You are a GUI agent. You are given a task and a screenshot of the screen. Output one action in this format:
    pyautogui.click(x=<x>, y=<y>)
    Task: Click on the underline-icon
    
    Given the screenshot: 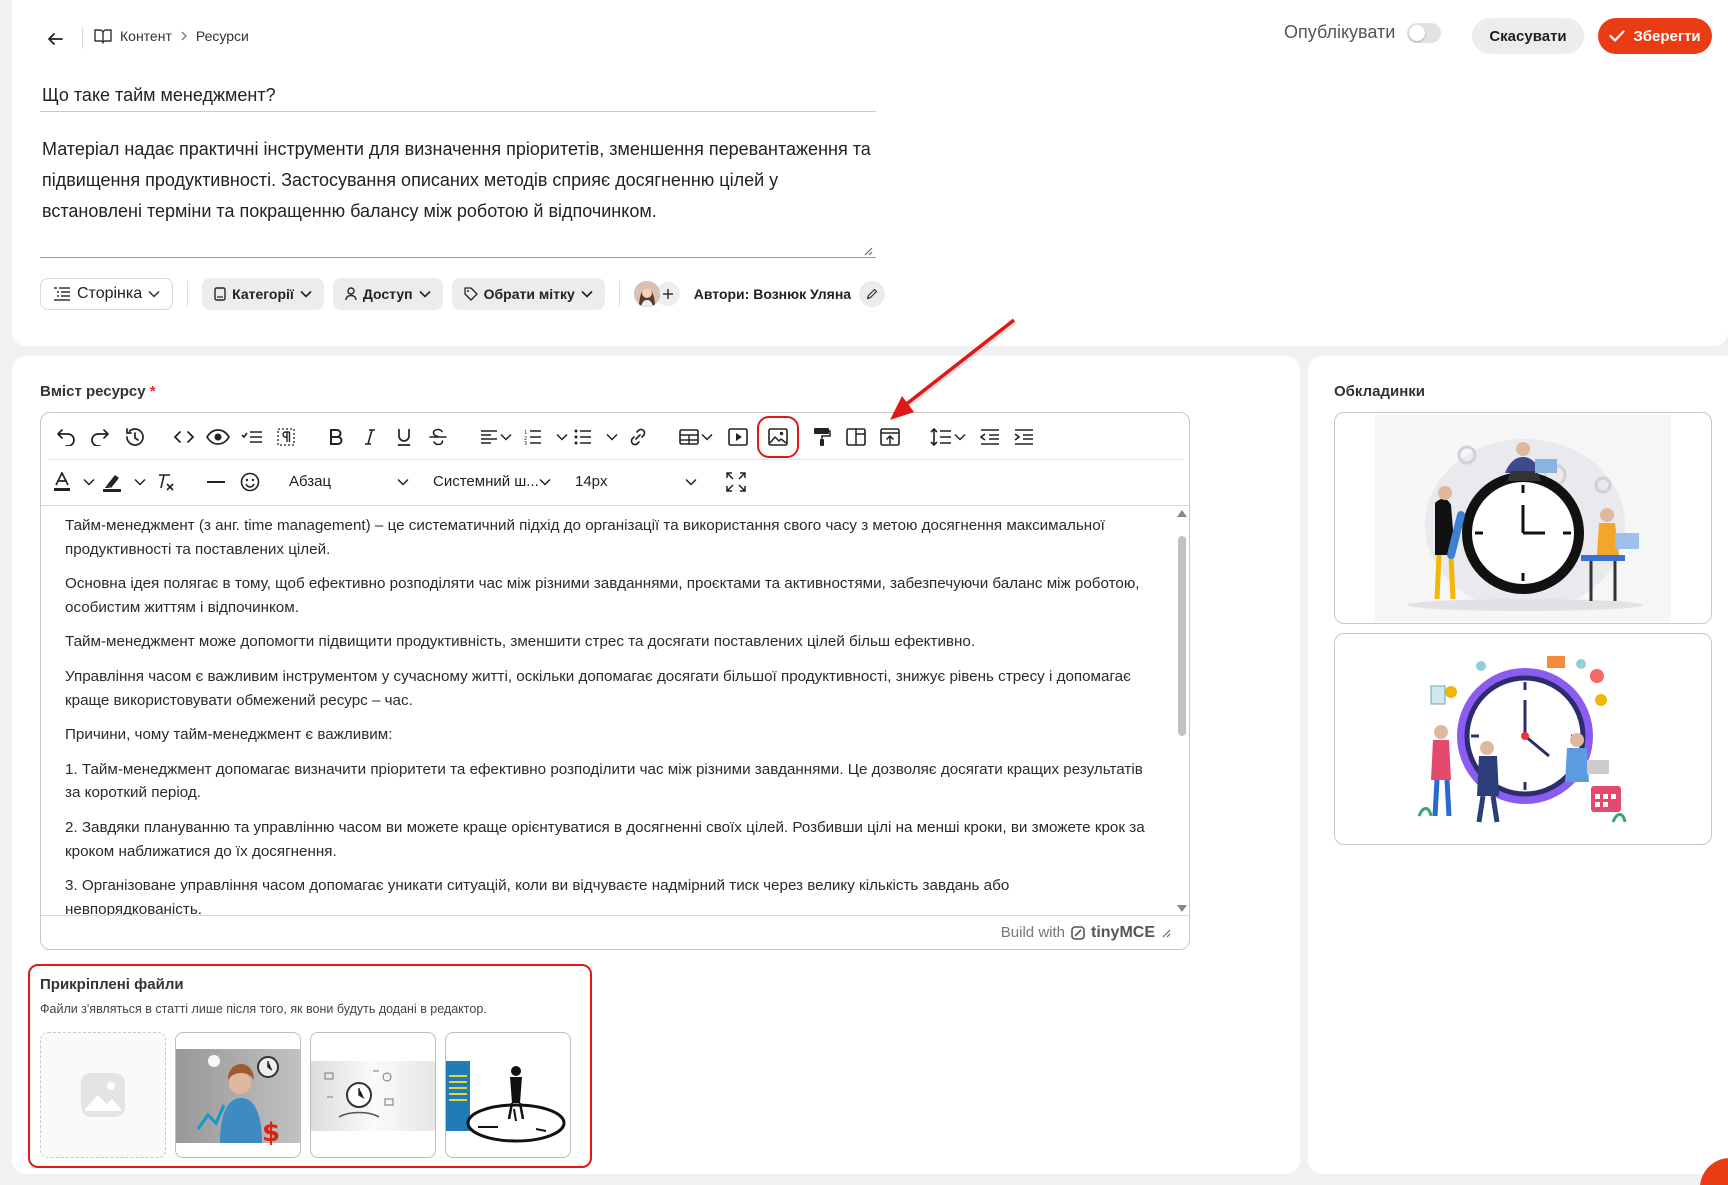 What is the action you would take?
    pyautogui.click(x=404, y=437)
    